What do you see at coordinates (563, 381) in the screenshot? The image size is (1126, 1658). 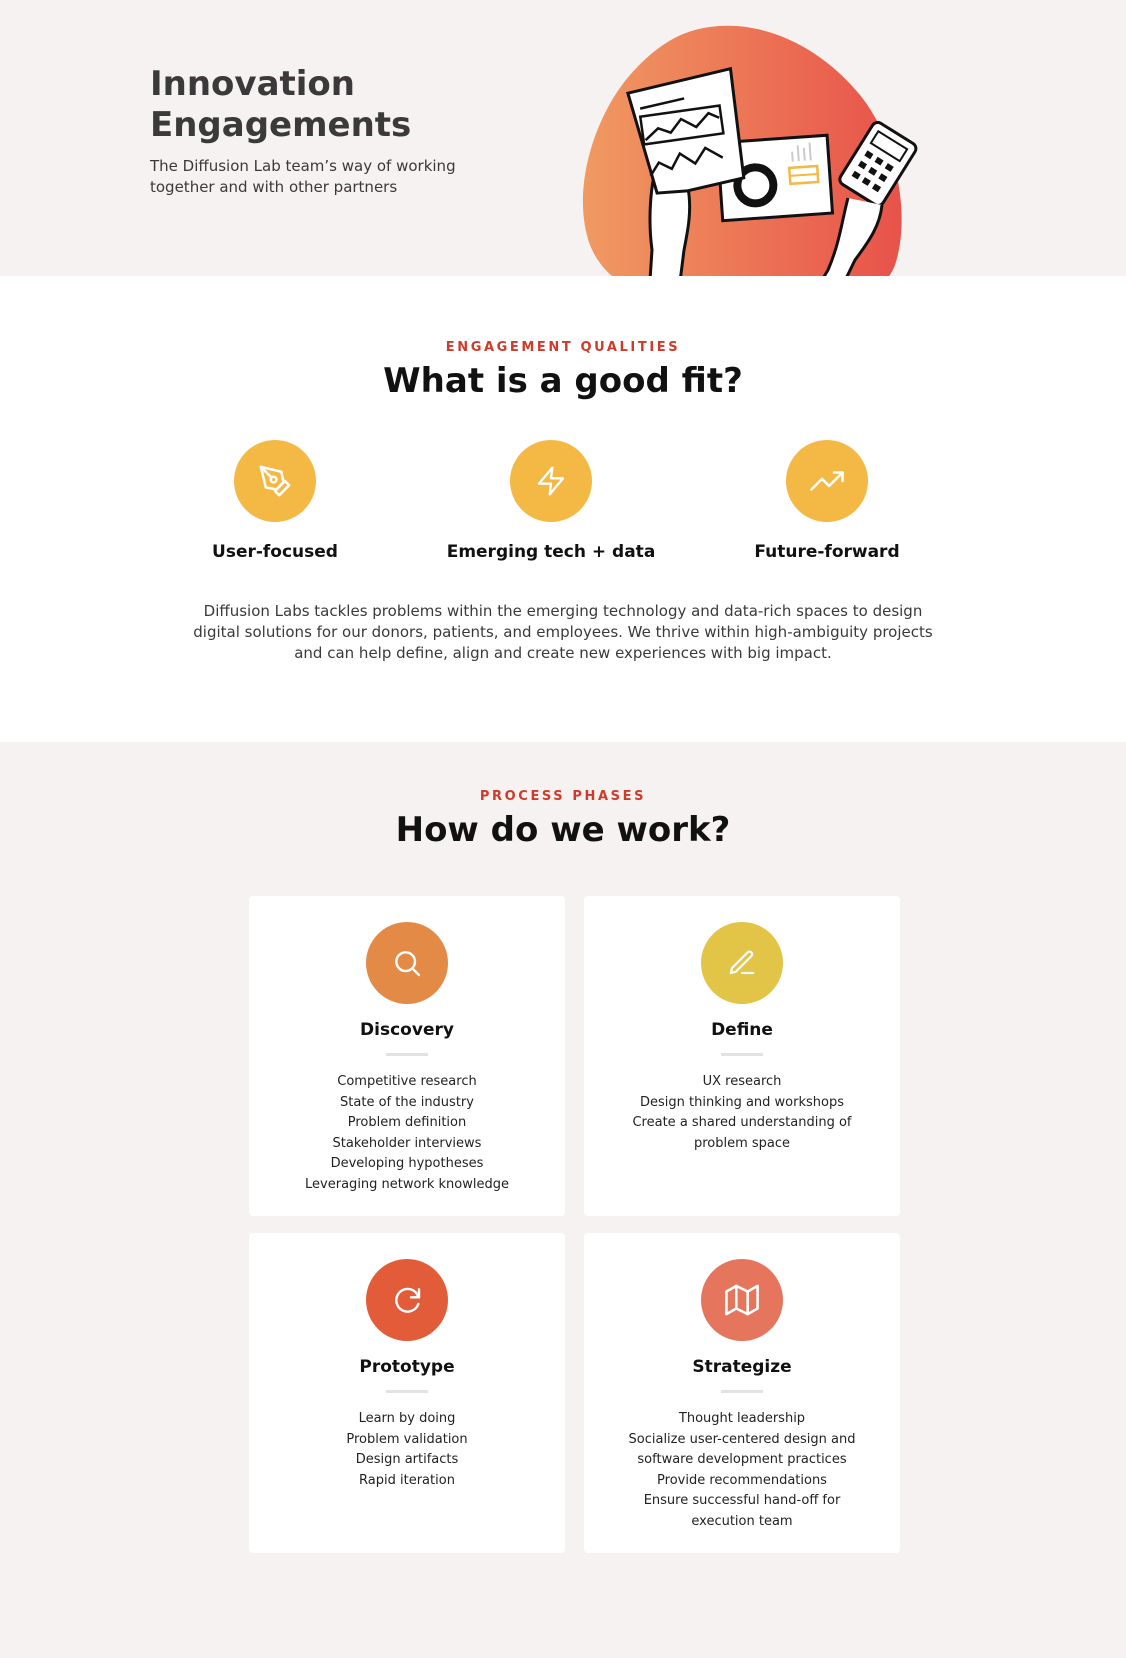 I see `qualities-title: What is a good fit?` at bounding box center [563, 381].